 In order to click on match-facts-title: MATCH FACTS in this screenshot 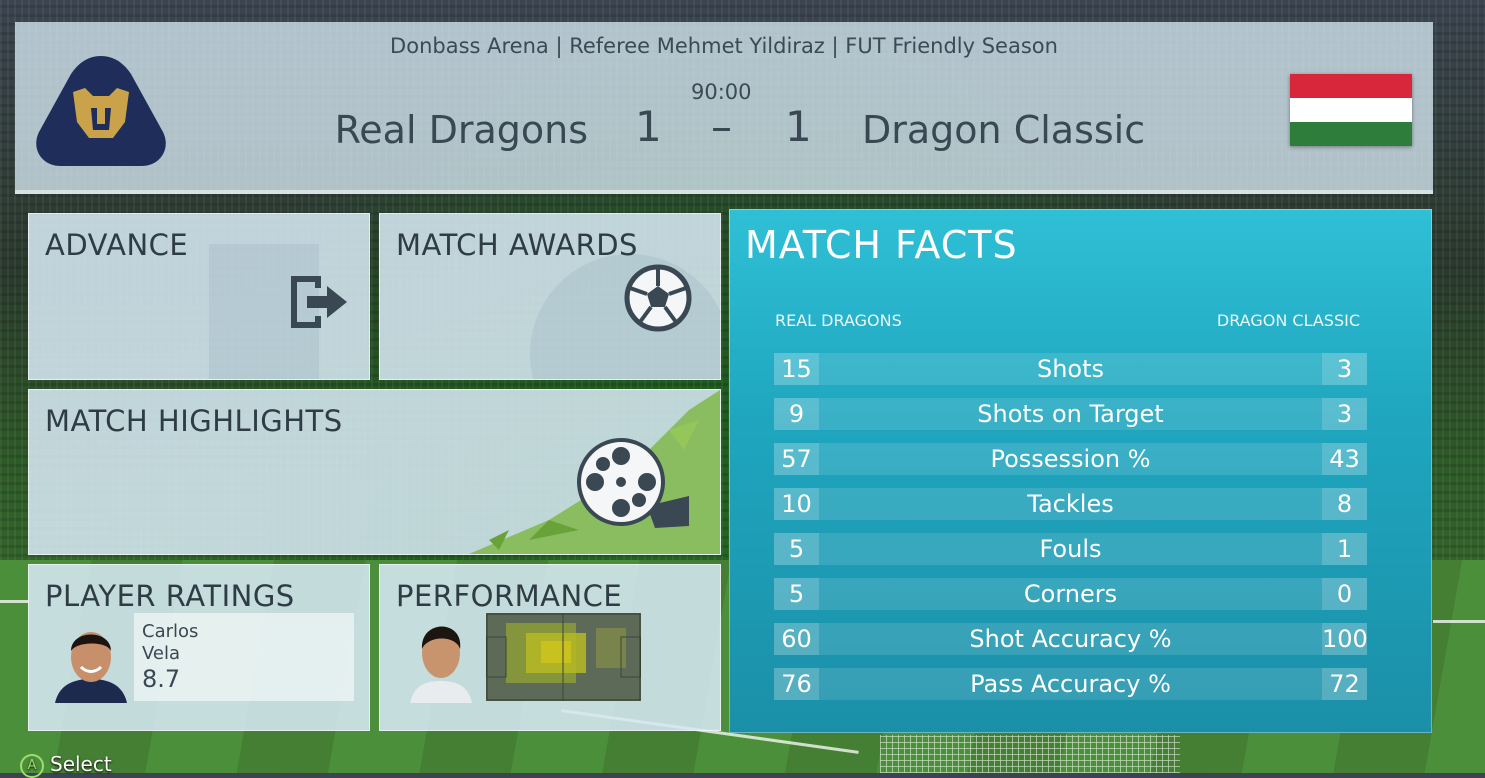, I will do `click(881, 245)`.